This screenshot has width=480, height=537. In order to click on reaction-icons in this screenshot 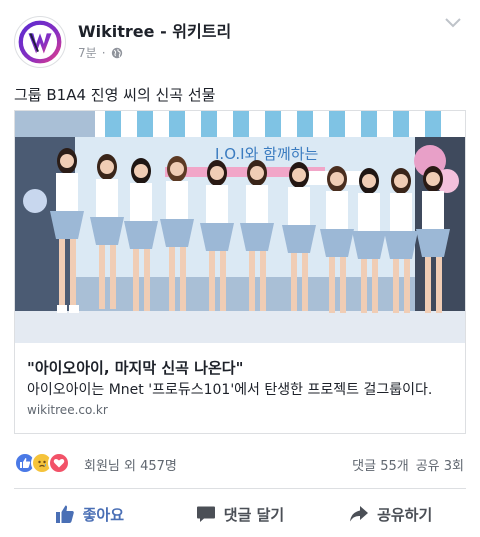, I will do `click(42, 463)`.